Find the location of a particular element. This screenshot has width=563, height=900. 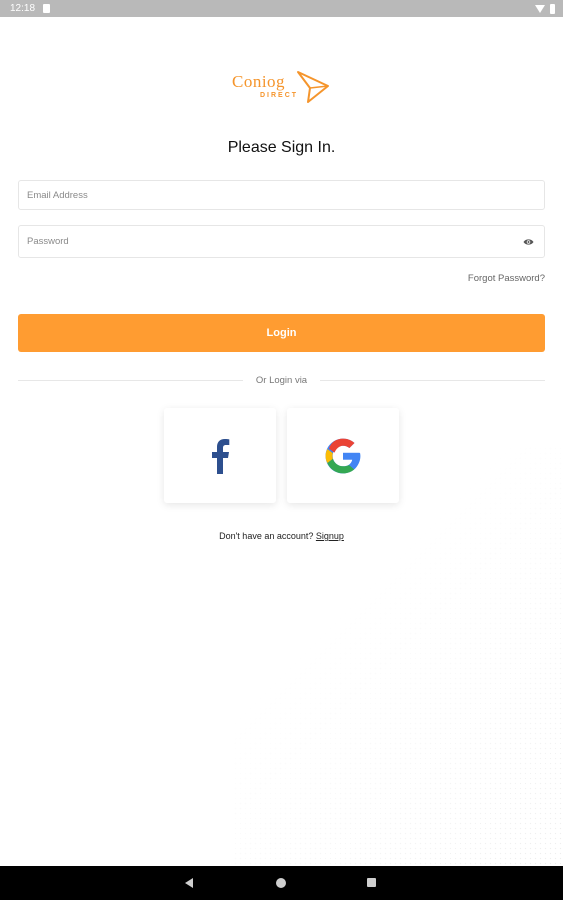

password-input is located at coordinates (281, 241).